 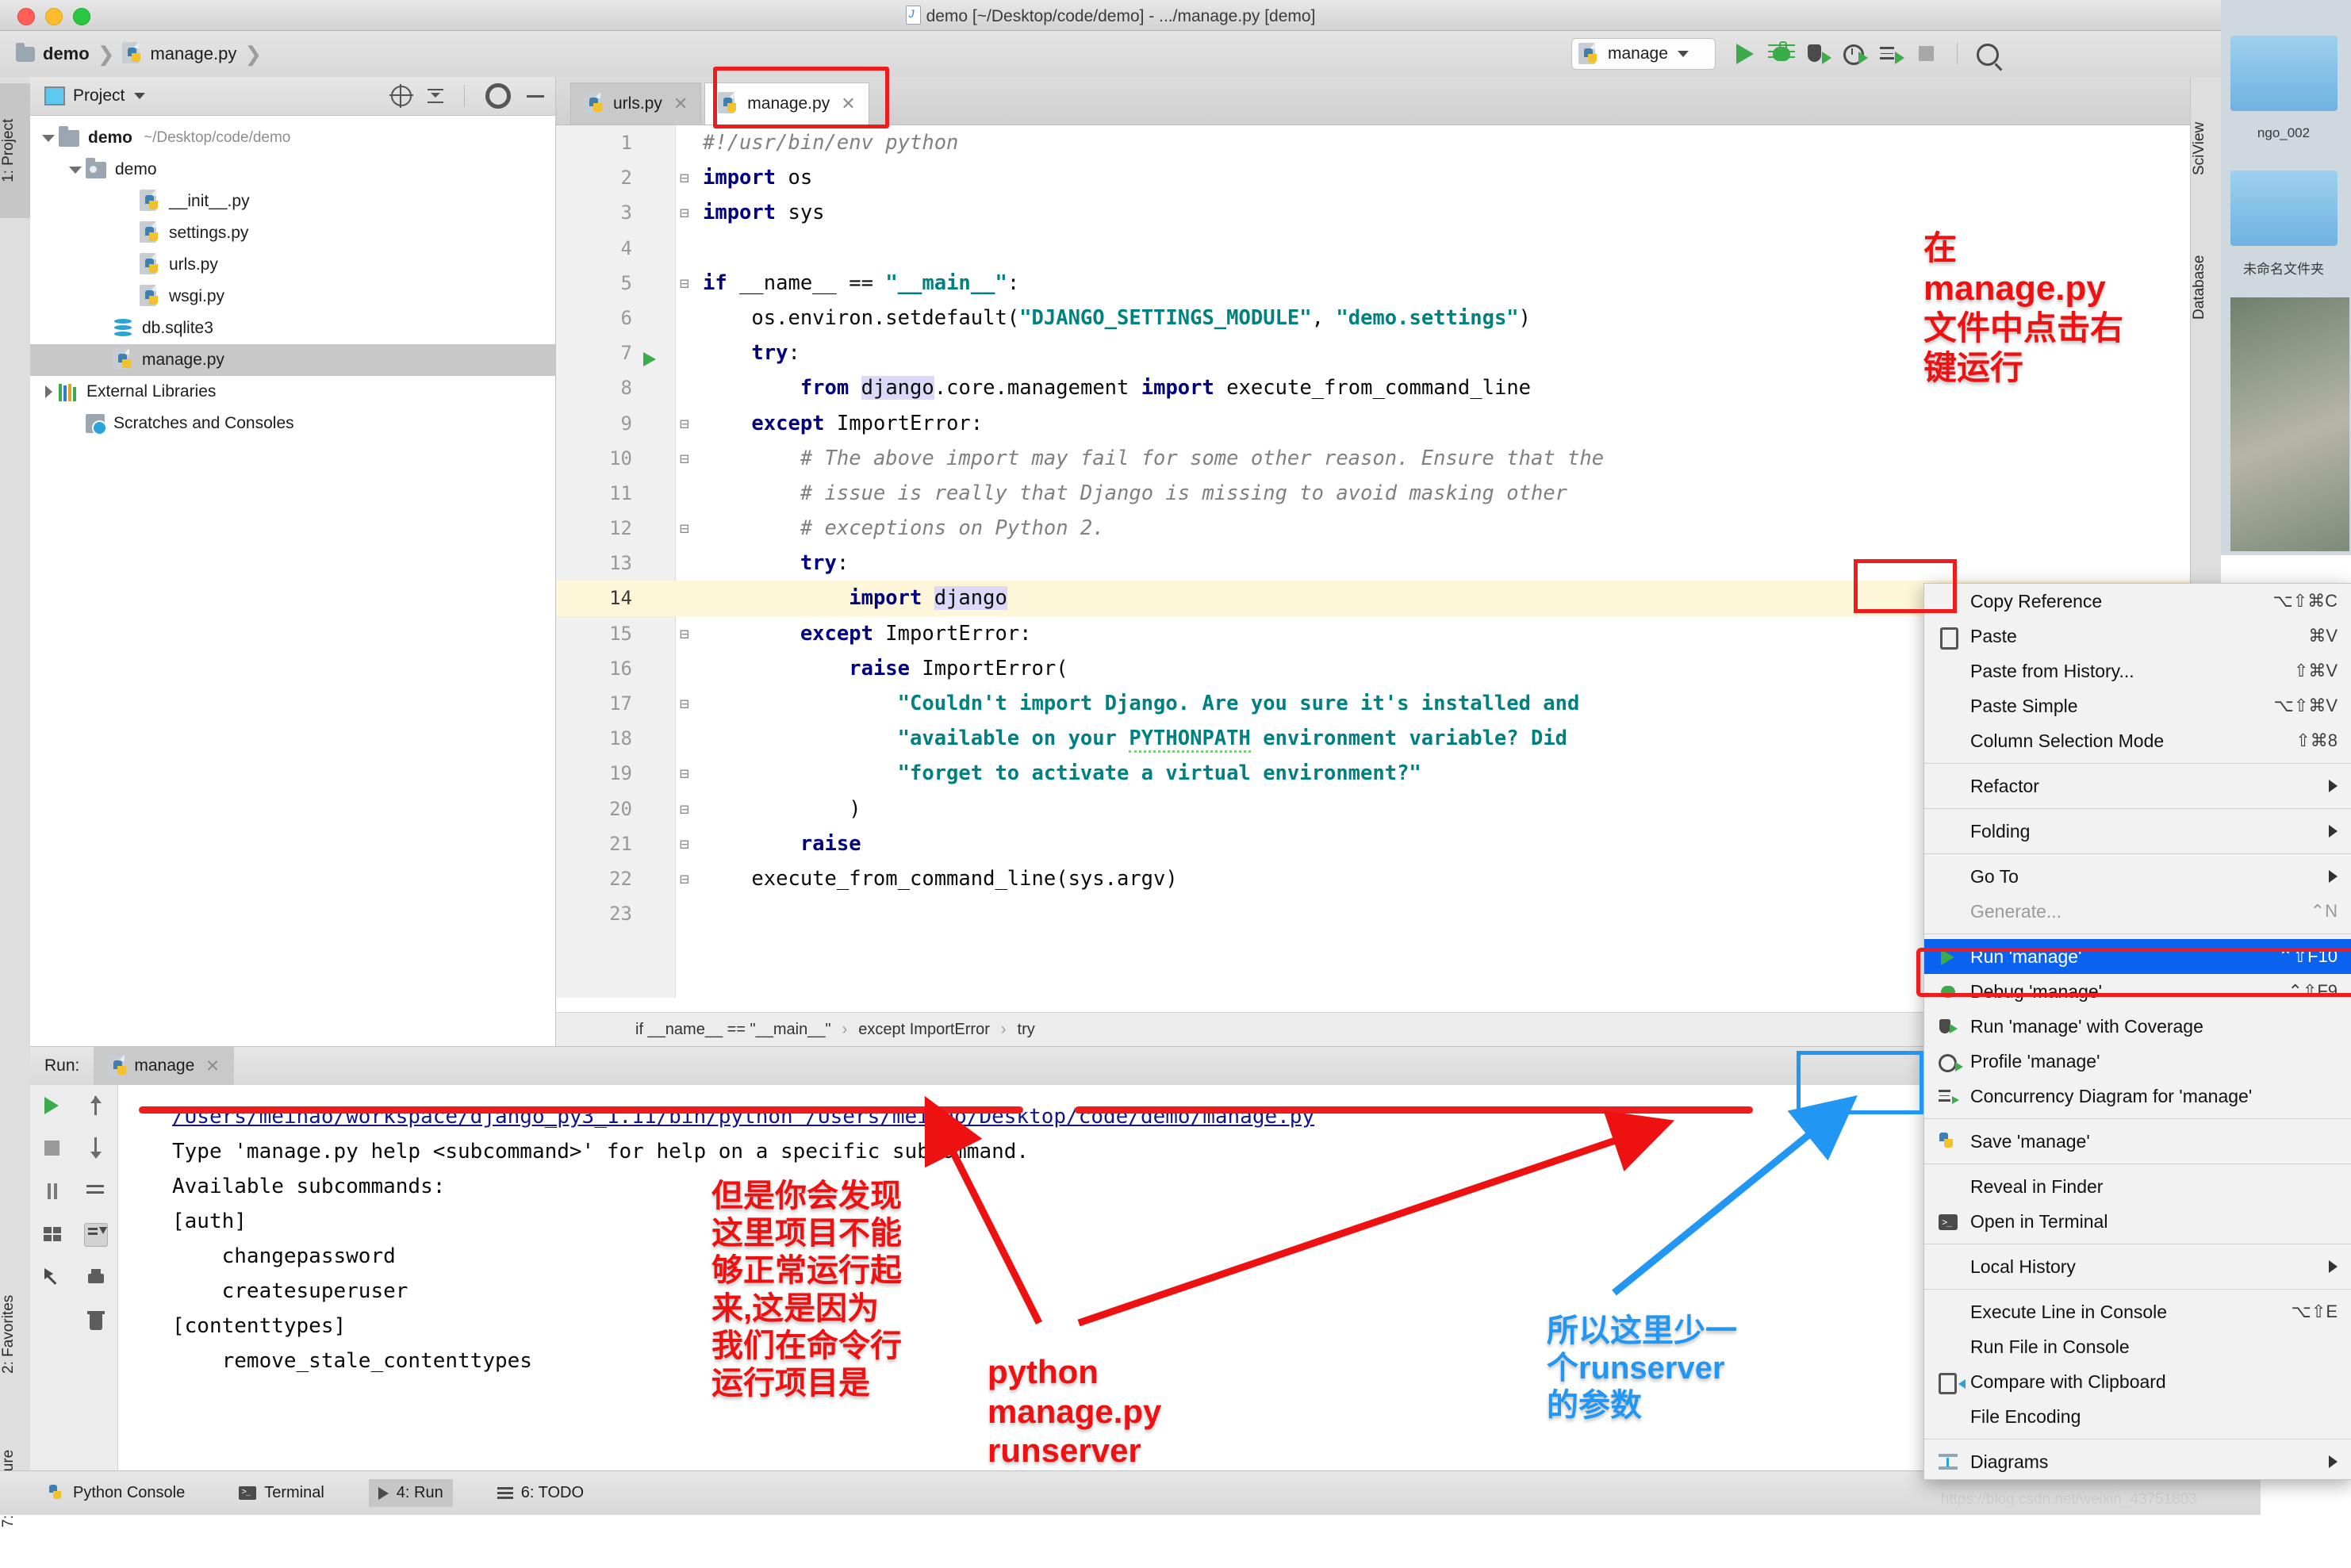 I want to click on tree-item-wsgi-py: wsgi.py, so click(x=292, y=296).